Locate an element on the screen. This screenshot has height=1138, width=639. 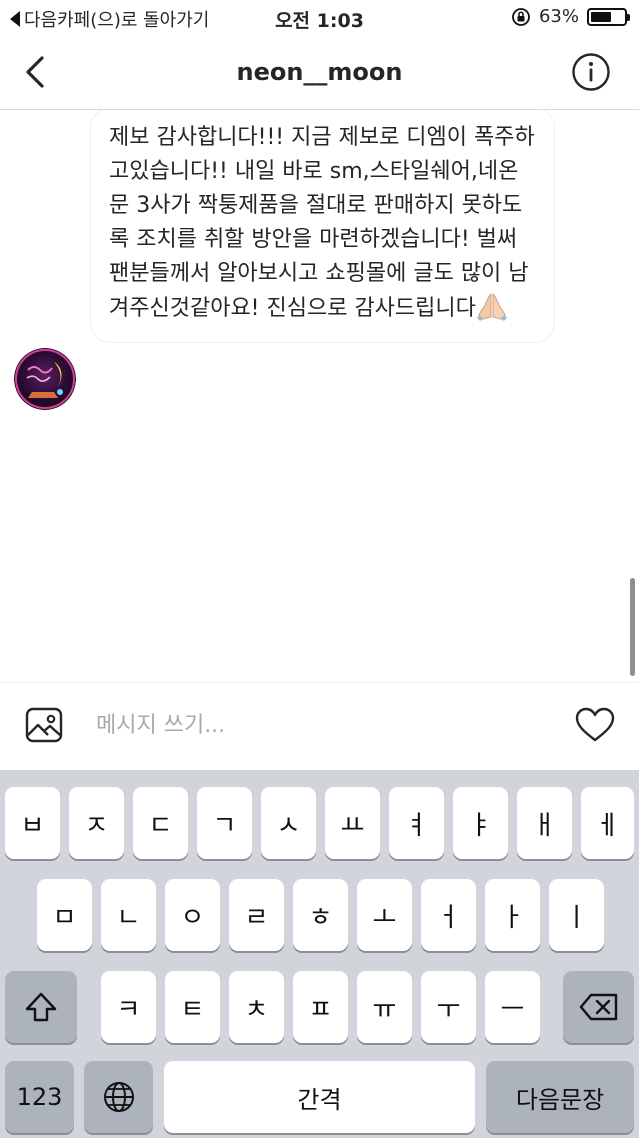
key: ㅌ is located at coordinates (192, 1007).